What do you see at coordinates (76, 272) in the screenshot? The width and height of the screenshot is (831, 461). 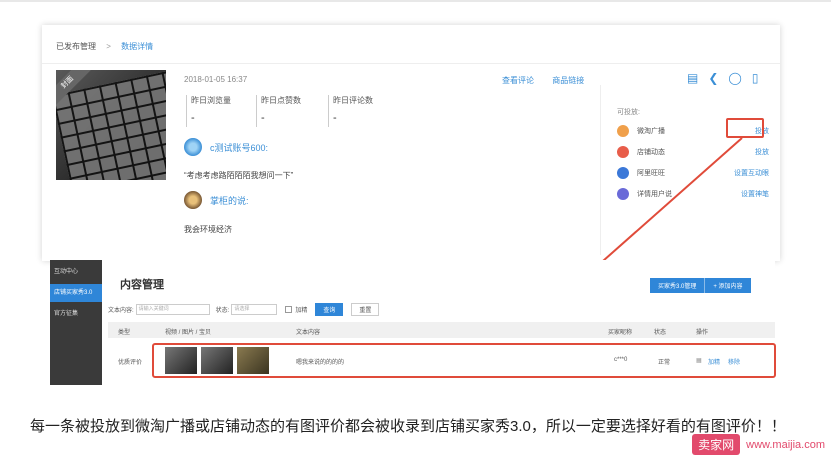 I see `sidebar-item-interaction: 互动中心` at bounding box center [76, 272].